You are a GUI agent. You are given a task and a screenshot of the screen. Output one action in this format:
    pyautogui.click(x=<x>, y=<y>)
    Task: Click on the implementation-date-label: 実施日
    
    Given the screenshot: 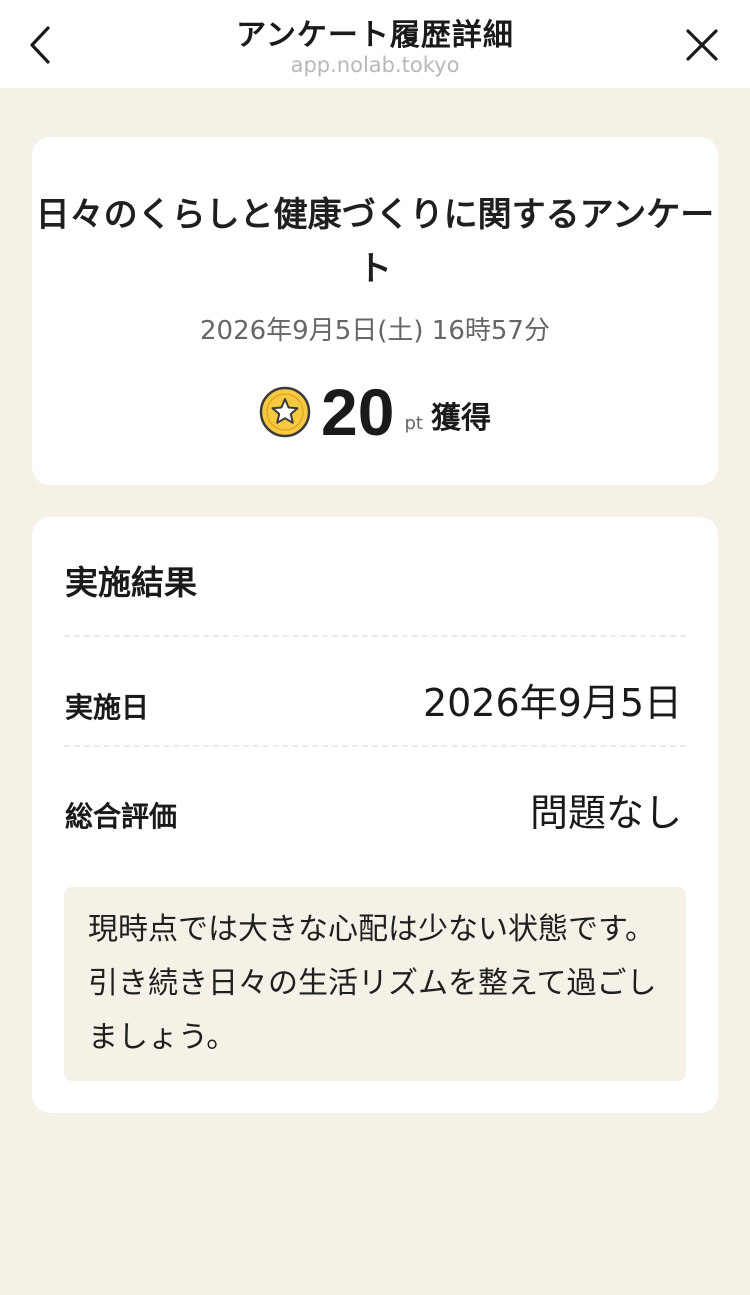 What is the action you would take?
    pyautogui.click(x=107, y=707)
    